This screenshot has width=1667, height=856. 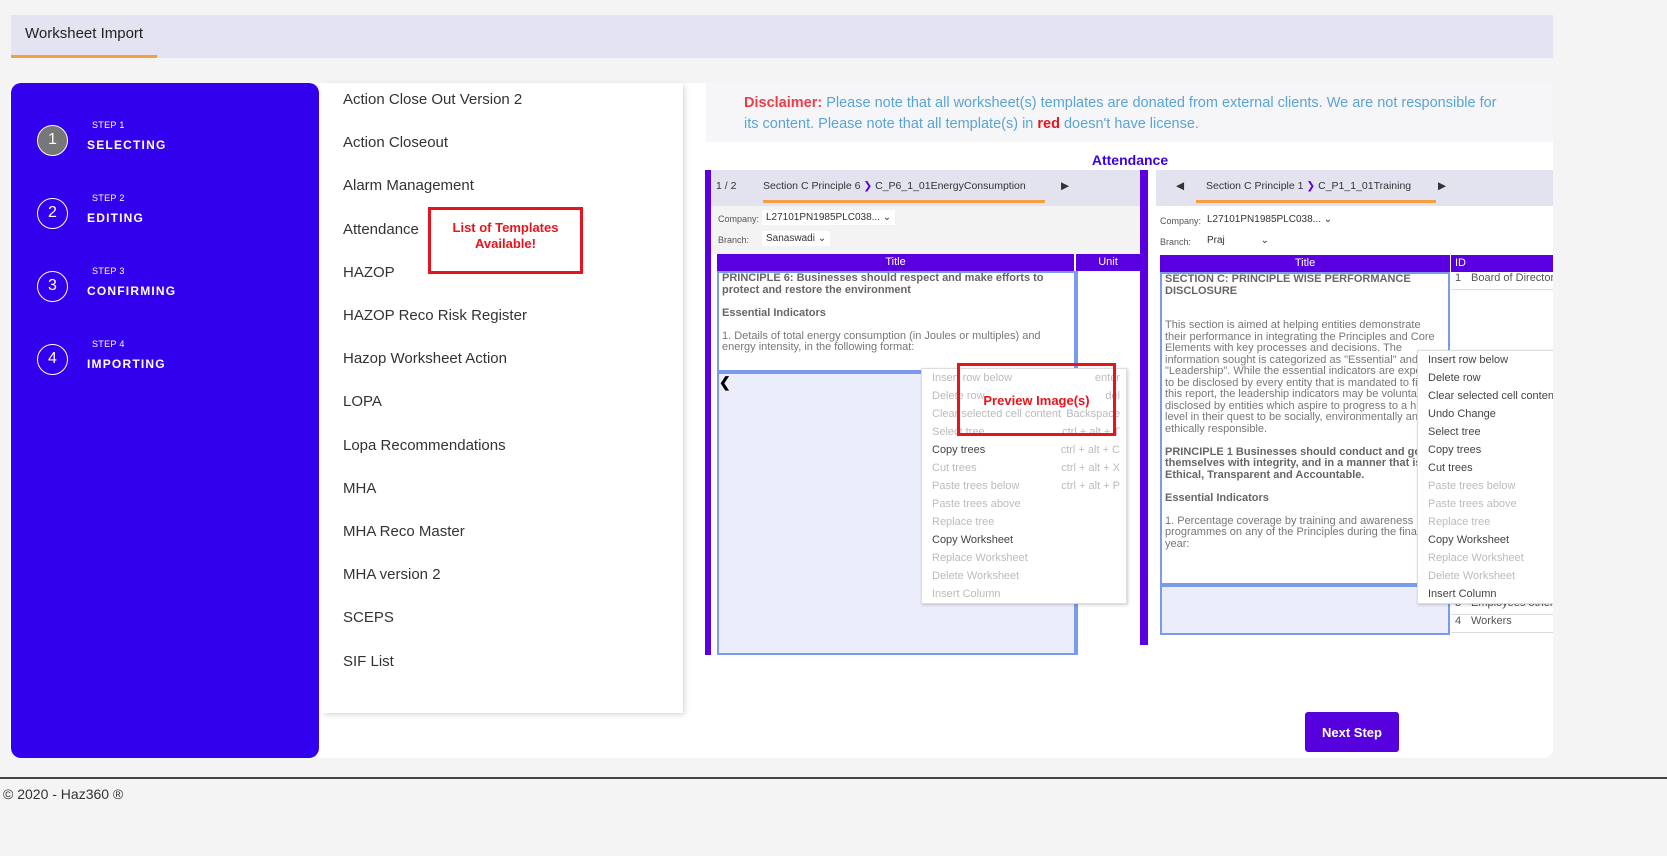 I want to click on context-menu-item: Undo Change, so click(x=1485, y=414).